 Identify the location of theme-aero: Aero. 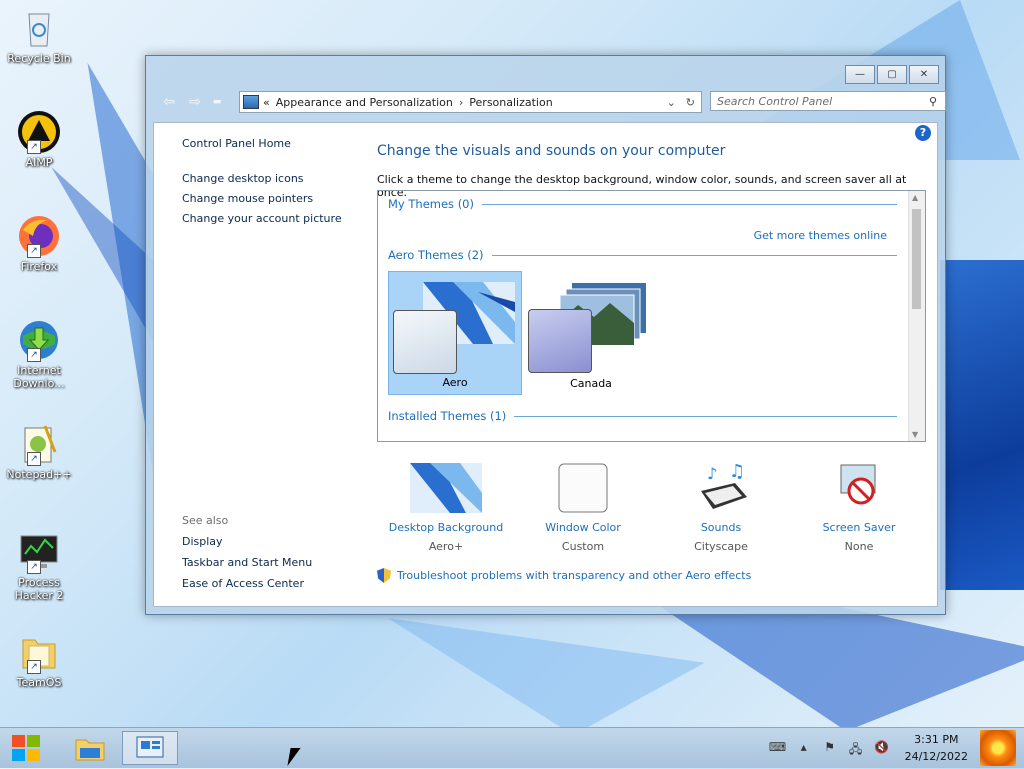
(455, 333).